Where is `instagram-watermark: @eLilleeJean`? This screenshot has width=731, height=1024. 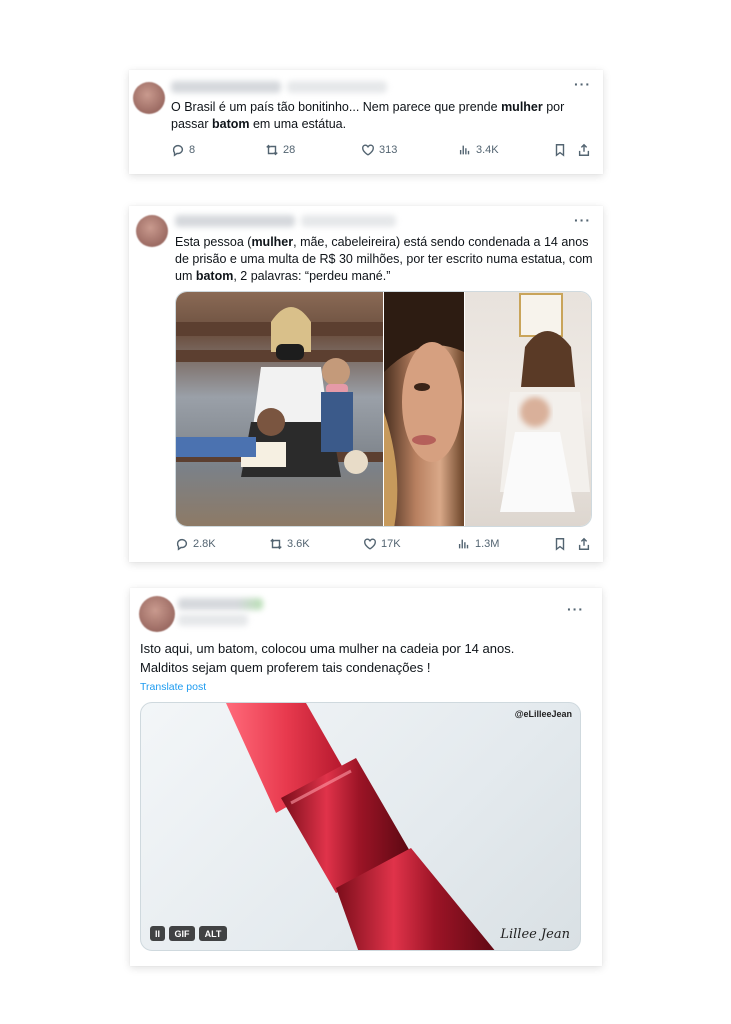 instagram-watermark: @eLilleeJean is located at coordinates (543, 714).